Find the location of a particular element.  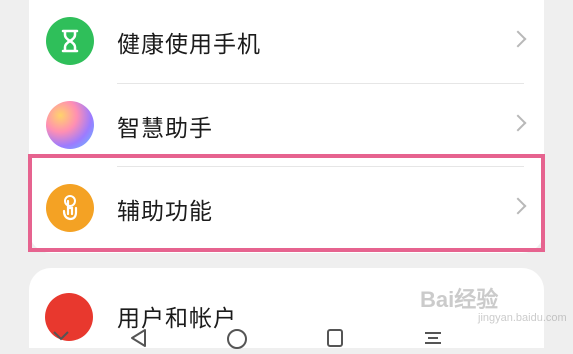

recents-icon is located at coordinates (335, 340).